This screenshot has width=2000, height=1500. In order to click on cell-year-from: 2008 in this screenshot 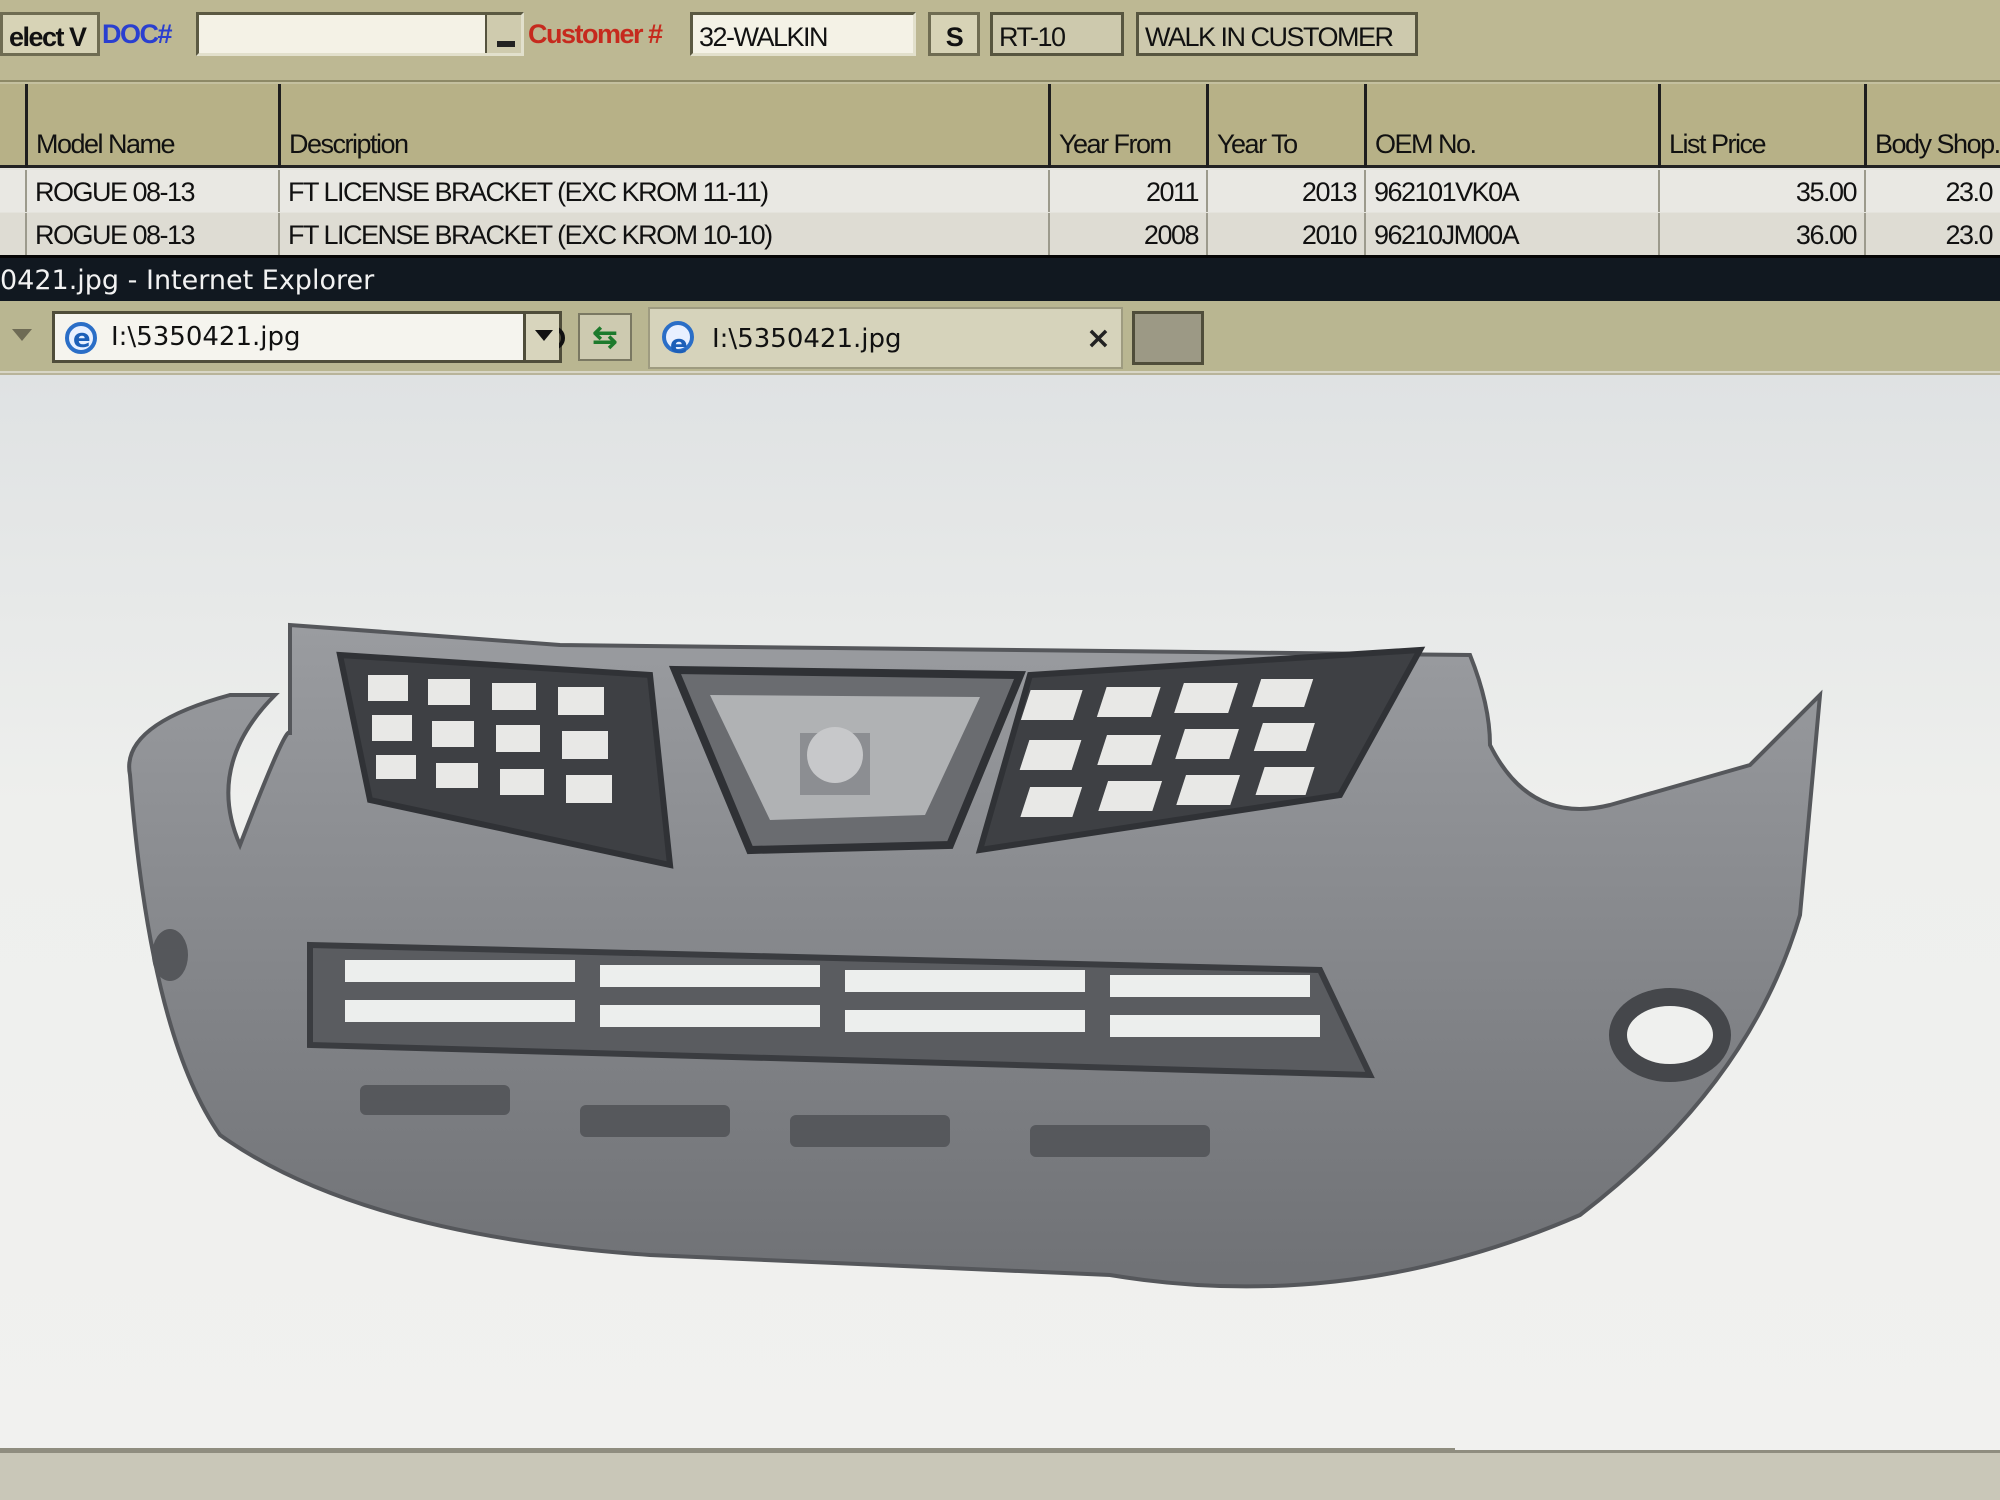, I will do `click(1127, 234)`.